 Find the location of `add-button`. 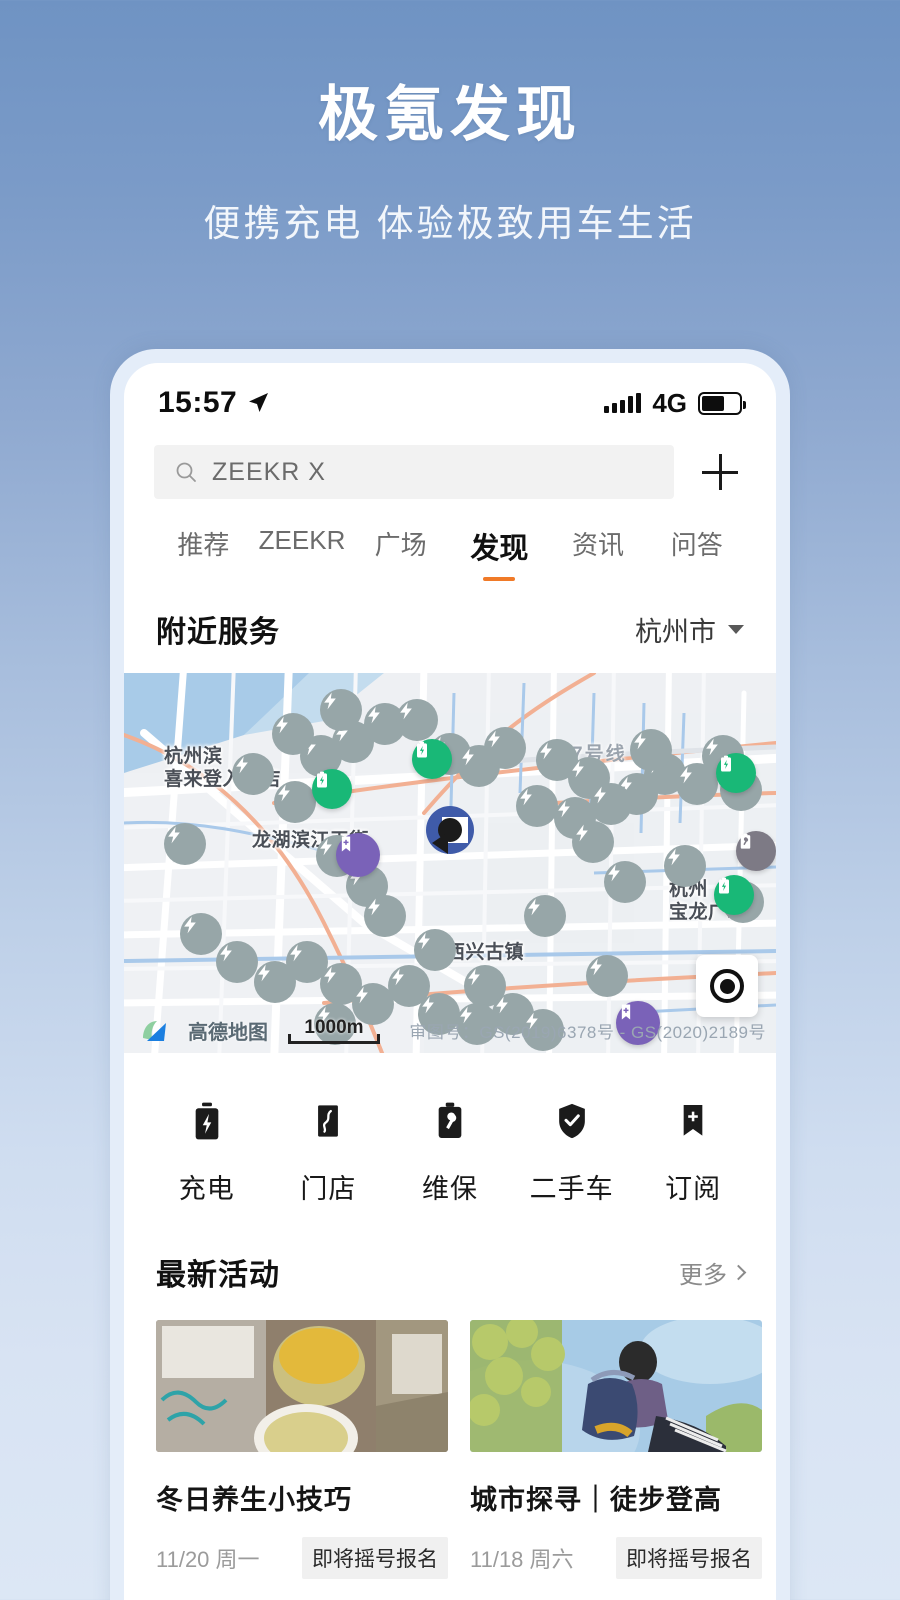

add-button is located at coordinates (720, 472).